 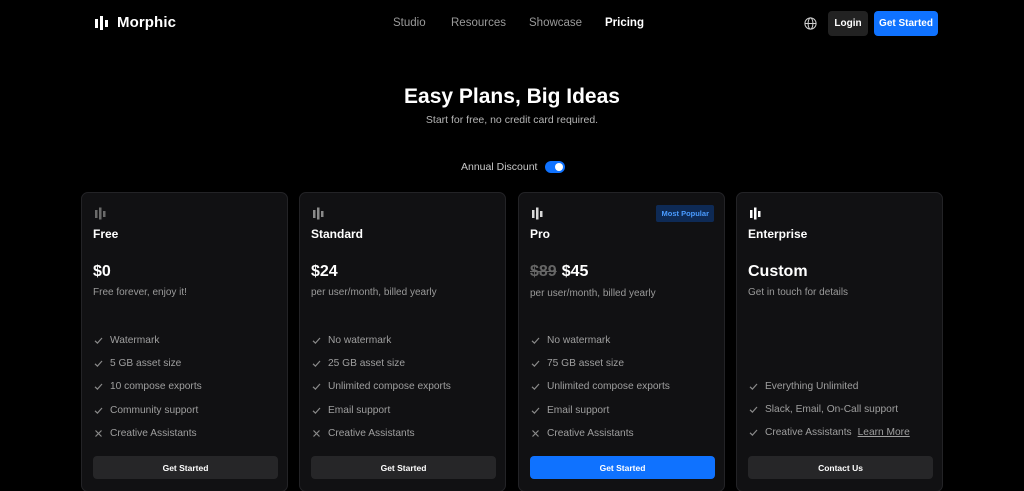 What do you see at coordinates (575, 271) in the screenshot?
I see `price-value: $45` at bounding box center [575, 271].